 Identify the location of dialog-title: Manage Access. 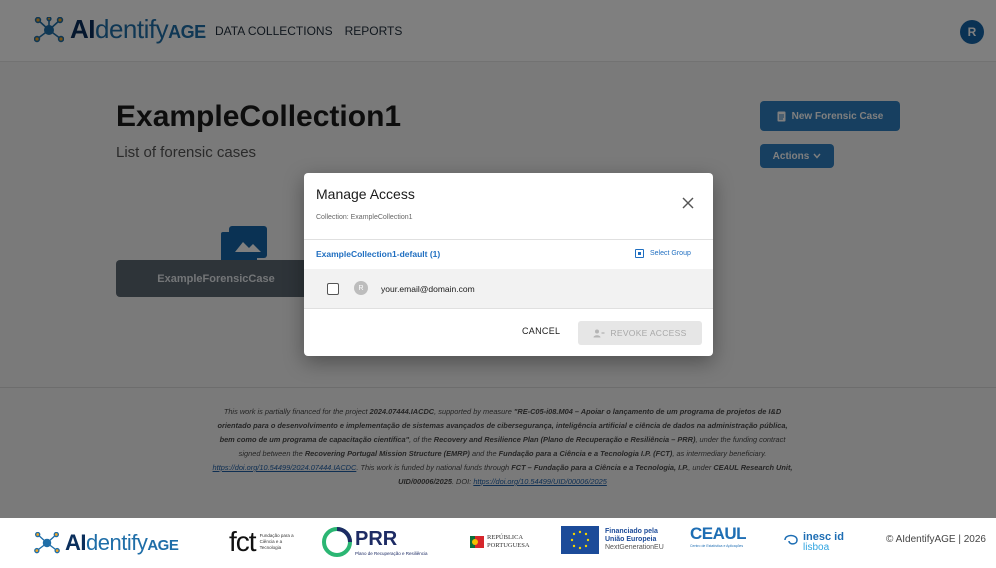
(365, 194).